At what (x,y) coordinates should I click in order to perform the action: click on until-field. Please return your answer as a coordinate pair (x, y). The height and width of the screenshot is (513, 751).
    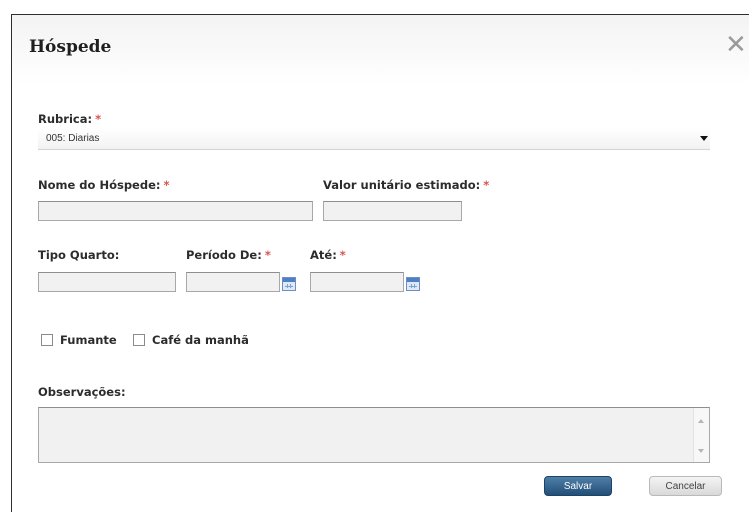
    Looking at the image, I should click on (357, 282).